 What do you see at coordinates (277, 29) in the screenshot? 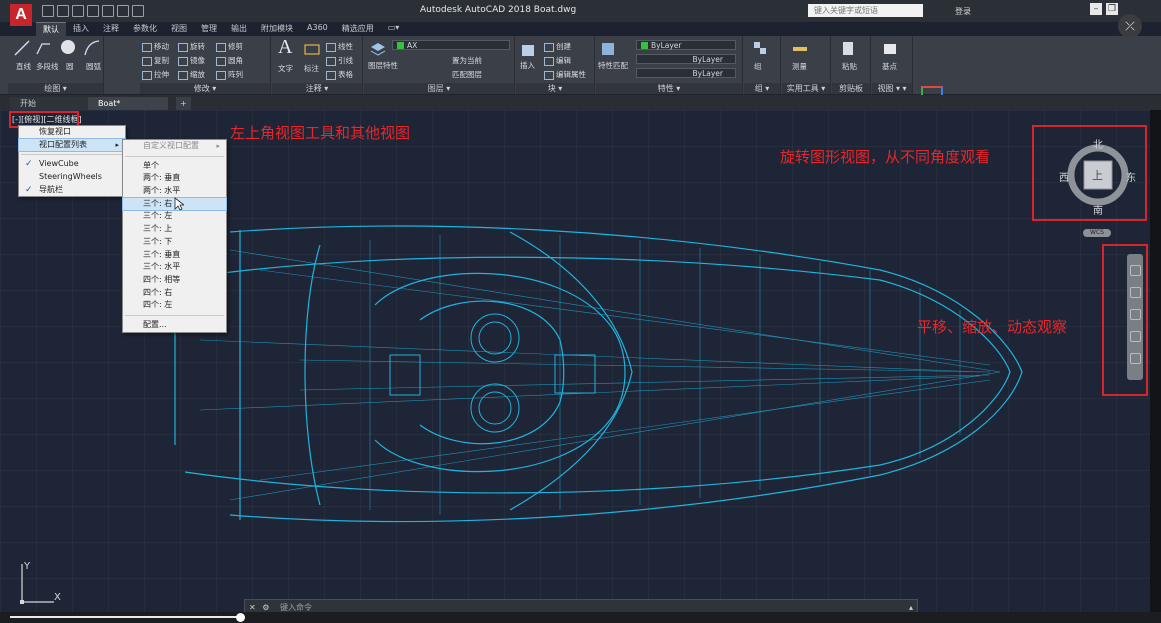
I see `ribbon-tab-7: 附加模块` at bounding box center [277, 29].